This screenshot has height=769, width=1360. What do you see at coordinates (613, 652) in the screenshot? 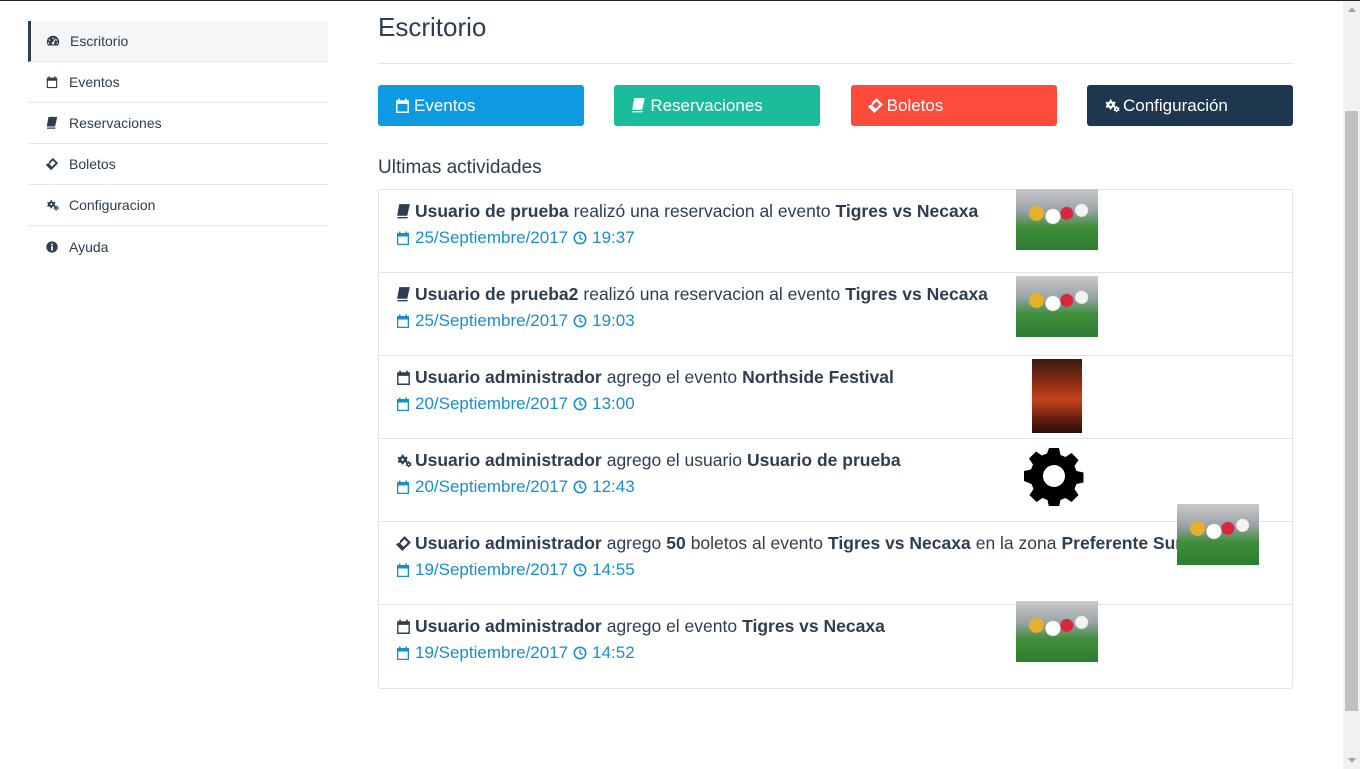
I see `activity-time: 14:52` at bounding box center [613, 652].